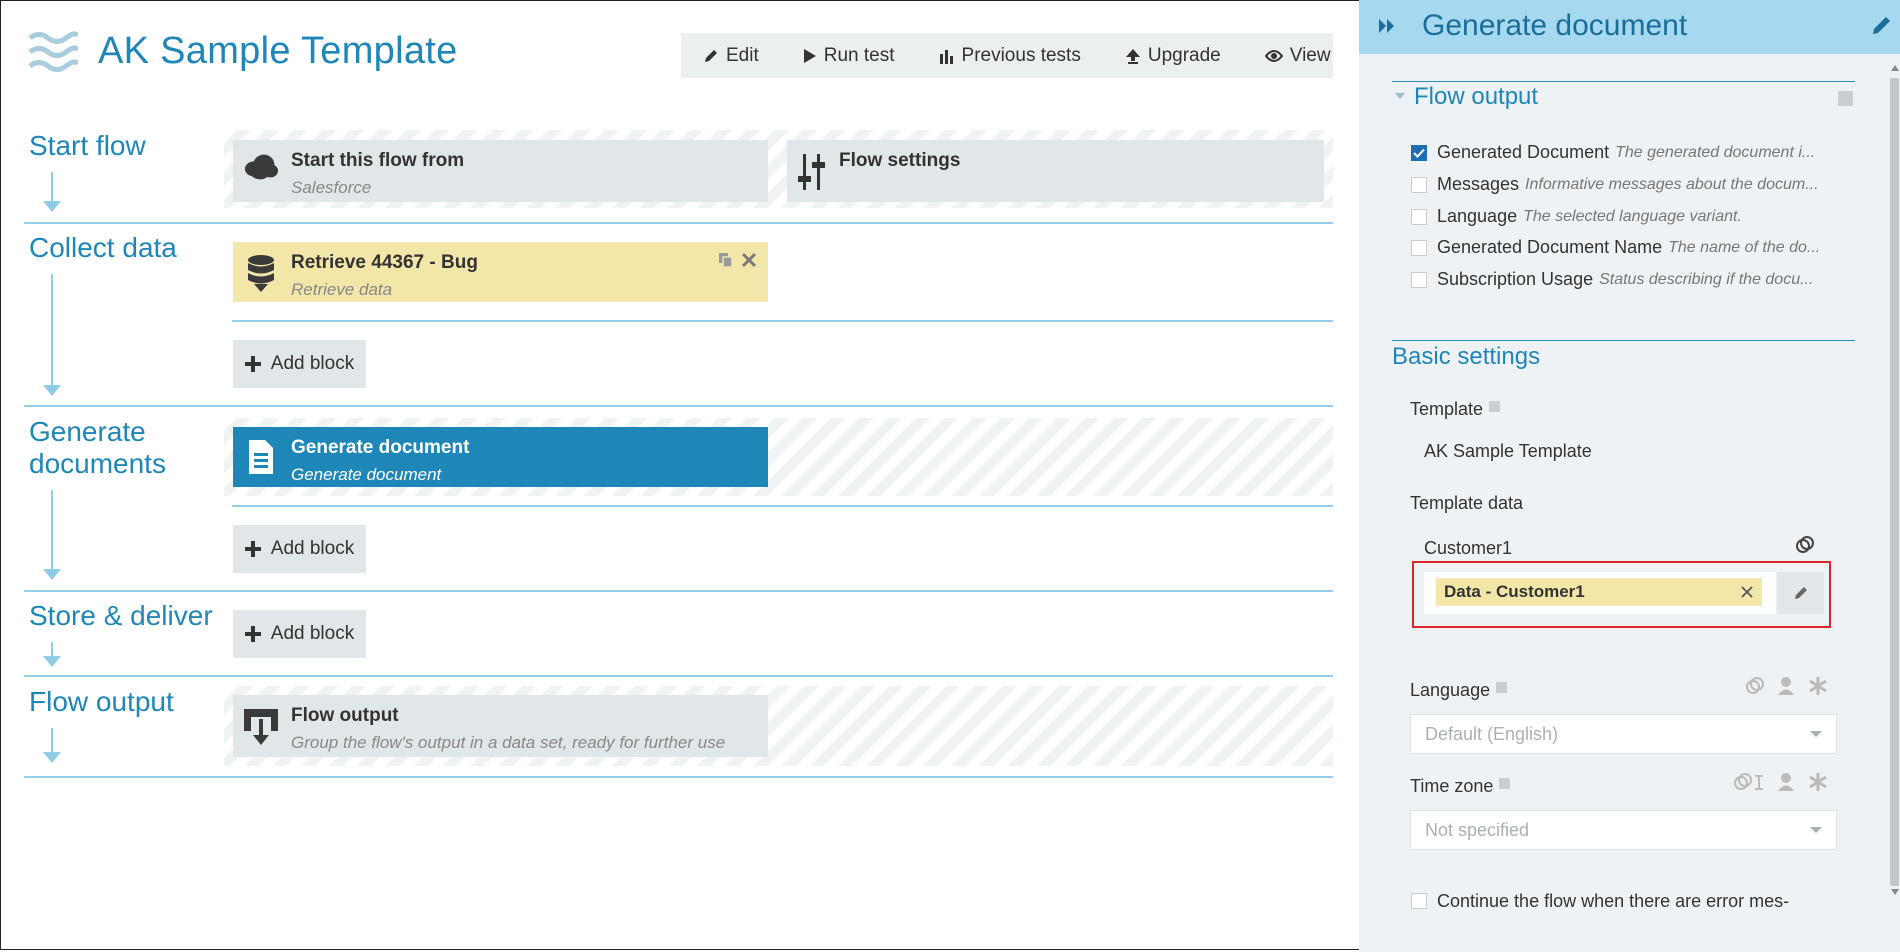  Describe the element at coordinates (1419, 279) in the screenshot. I see `checkbox-subscription-usage` at that location.